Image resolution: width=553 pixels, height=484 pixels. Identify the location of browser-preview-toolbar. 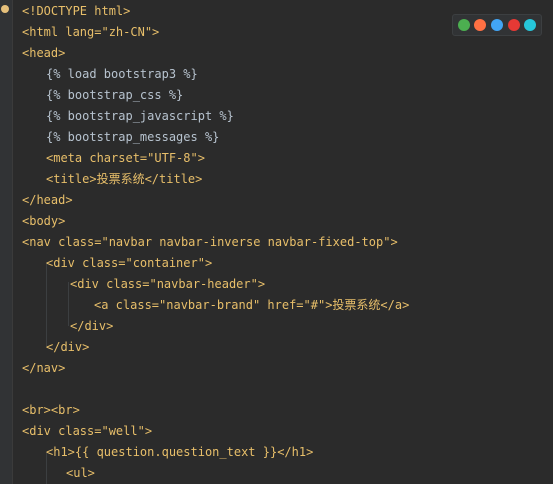
(497, 25).